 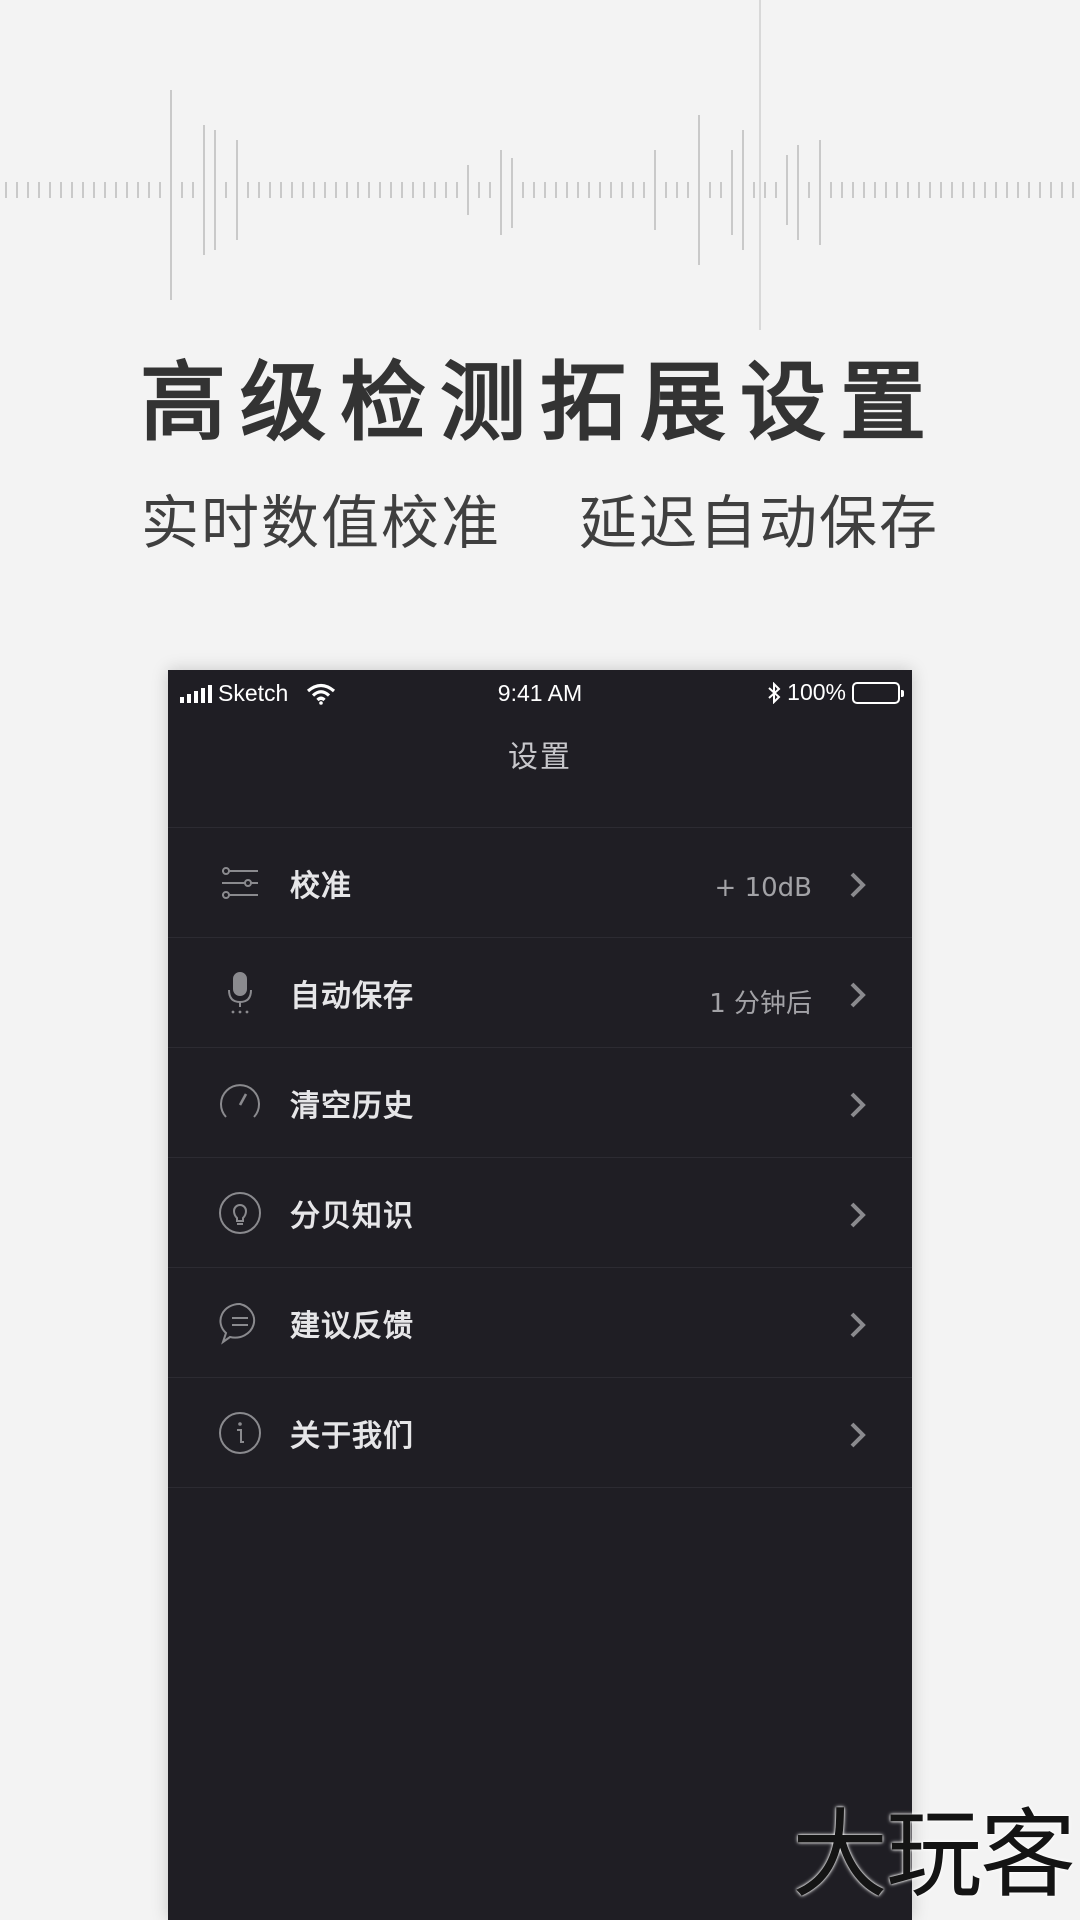 I want to click on settings-item-label: 清空历史, so click(x=352, y=1106).